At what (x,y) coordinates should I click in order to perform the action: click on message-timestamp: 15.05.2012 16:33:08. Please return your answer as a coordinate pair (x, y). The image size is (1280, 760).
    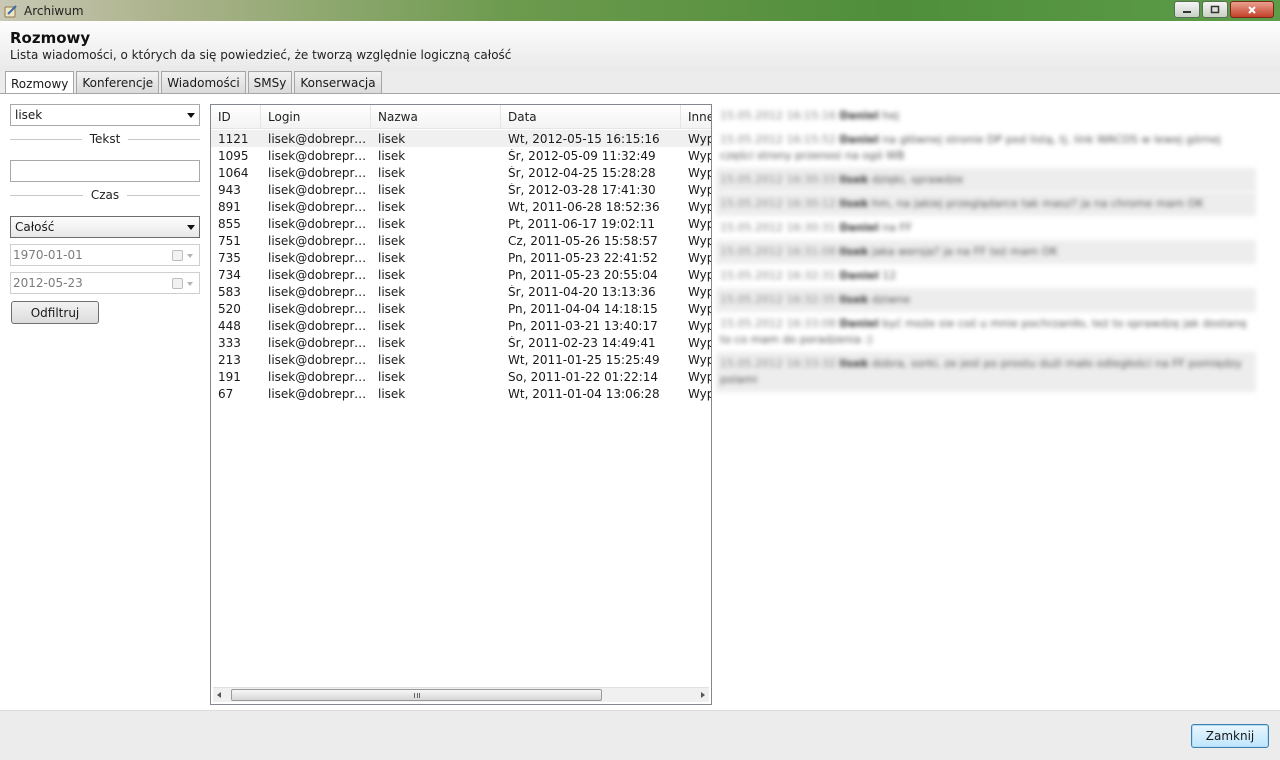
    Looking at the image, I should click on (778, 323).